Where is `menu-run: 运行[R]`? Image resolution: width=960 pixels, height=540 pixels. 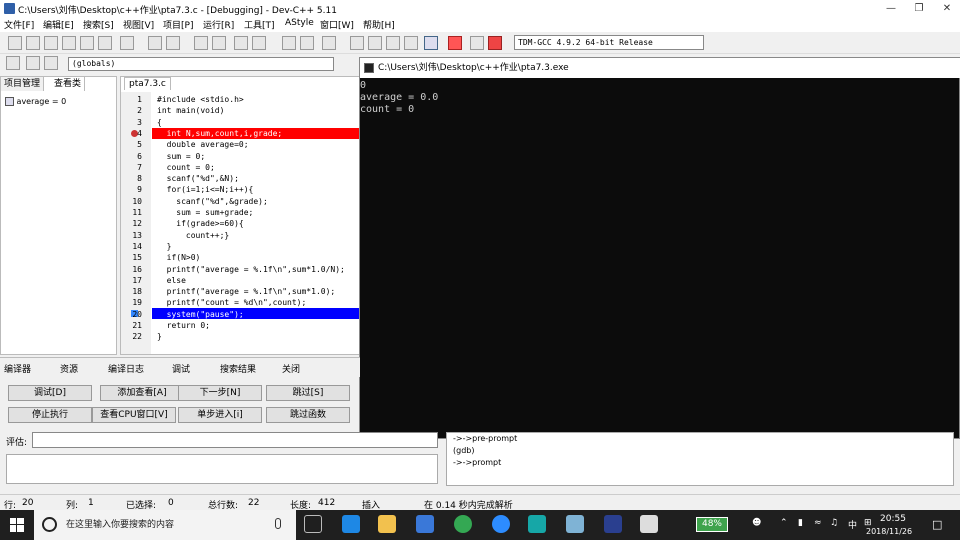
menu-run: 运行[R] is located at coordinates (218, 24).